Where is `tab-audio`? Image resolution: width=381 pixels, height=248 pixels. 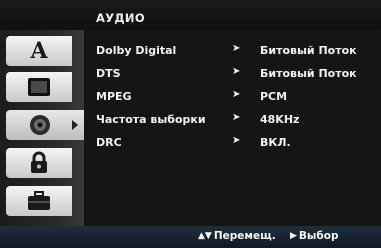
tab-audio is located at coordinates (45, 125).